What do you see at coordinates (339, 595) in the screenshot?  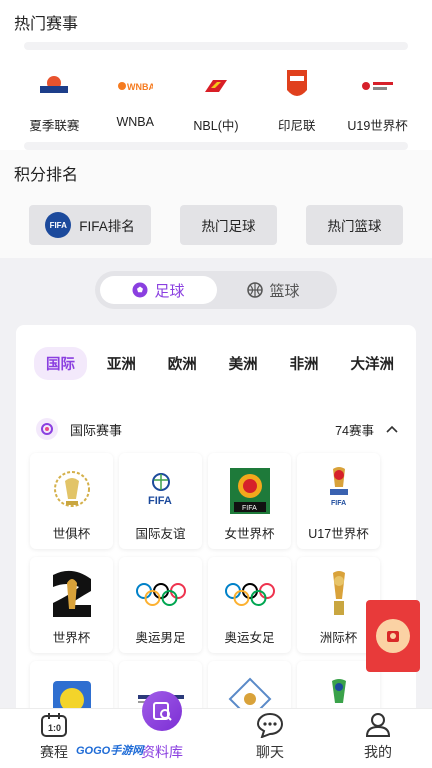 I see `intercontinental-cup-logo` at bounding box center [339, 595].